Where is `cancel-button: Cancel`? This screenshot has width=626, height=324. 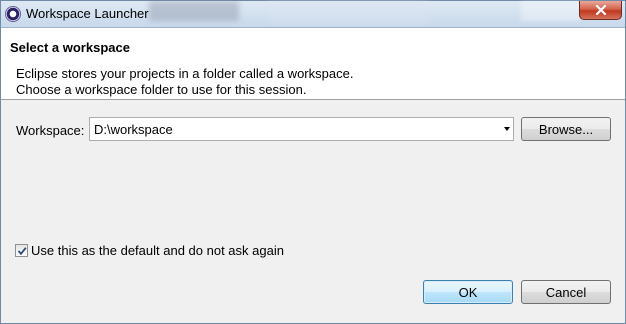 cancel-button: Cancel is located at coordinates (566, 292).